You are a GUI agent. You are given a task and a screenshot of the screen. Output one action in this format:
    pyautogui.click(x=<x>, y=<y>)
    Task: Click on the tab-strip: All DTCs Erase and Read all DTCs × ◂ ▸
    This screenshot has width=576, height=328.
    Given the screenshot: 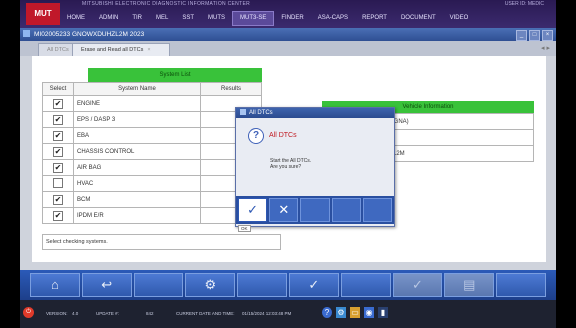 What is the action you would take?
    pyautogui.click(x=288, y=49)
    